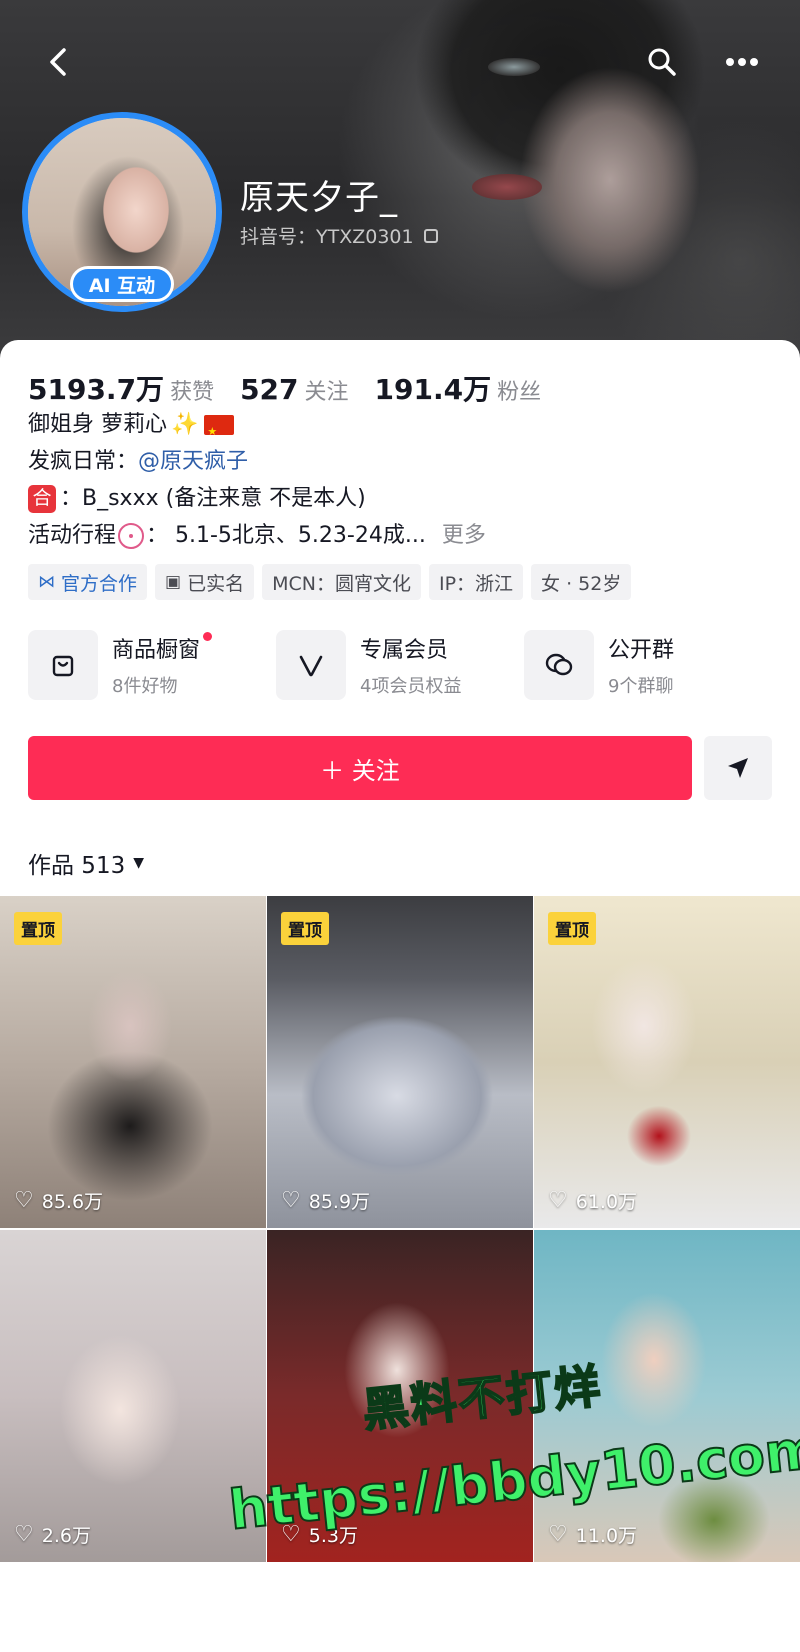 This screenshot has width=800, height=1652. I want to click on share-button, so click(738, 768).